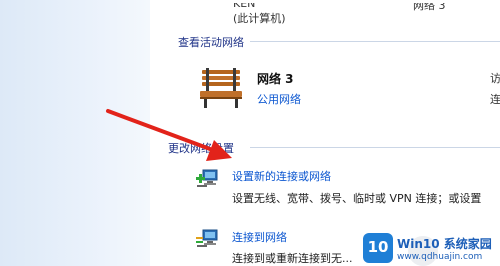 This screenshot has width=500, height=266. Describe the element at coordinates (281, 176) in the screenshot. I see `setup-new-connection-link: 设置新的连接或网络` at that location.